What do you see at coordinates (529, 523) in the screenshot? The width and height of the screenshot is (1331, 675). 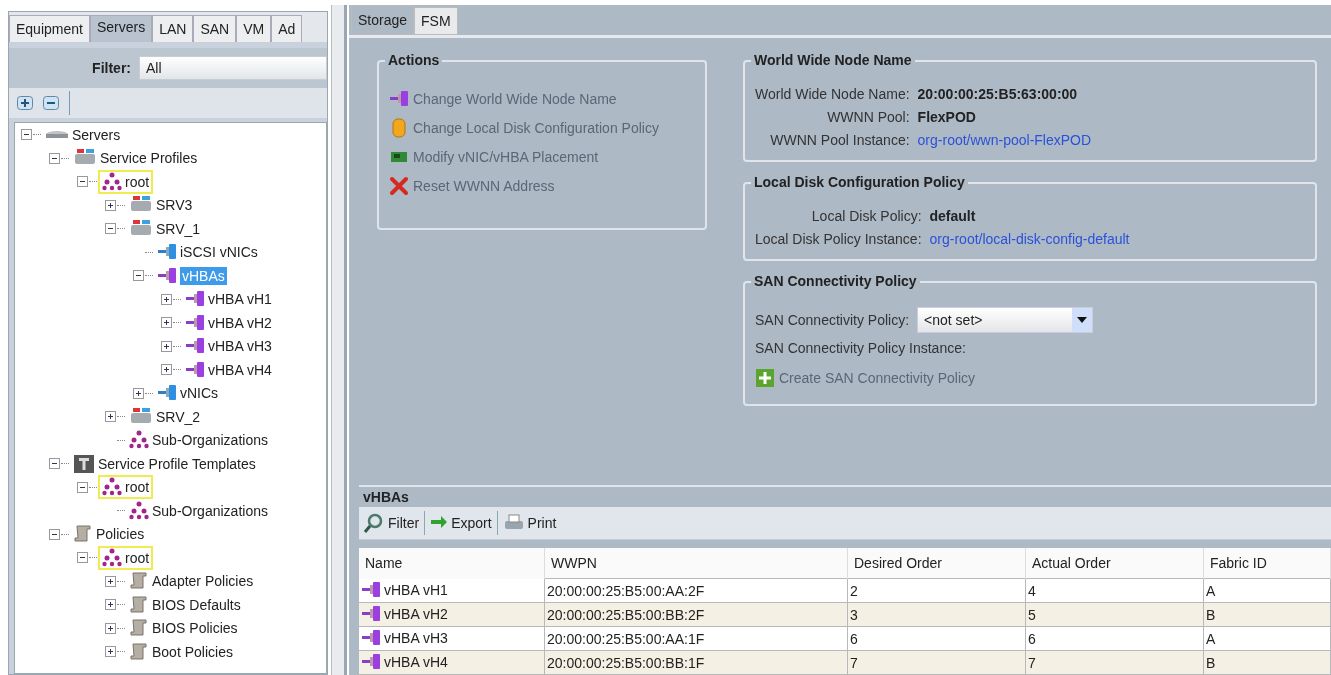 I see `print-button: Print` at bounding box center [529, 523].